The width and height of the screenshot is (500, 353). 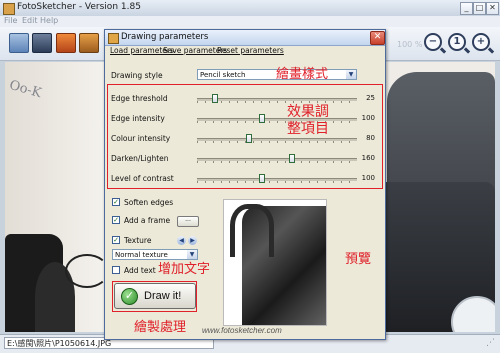 I want to click on app-icon, so click(x=9, y=9).